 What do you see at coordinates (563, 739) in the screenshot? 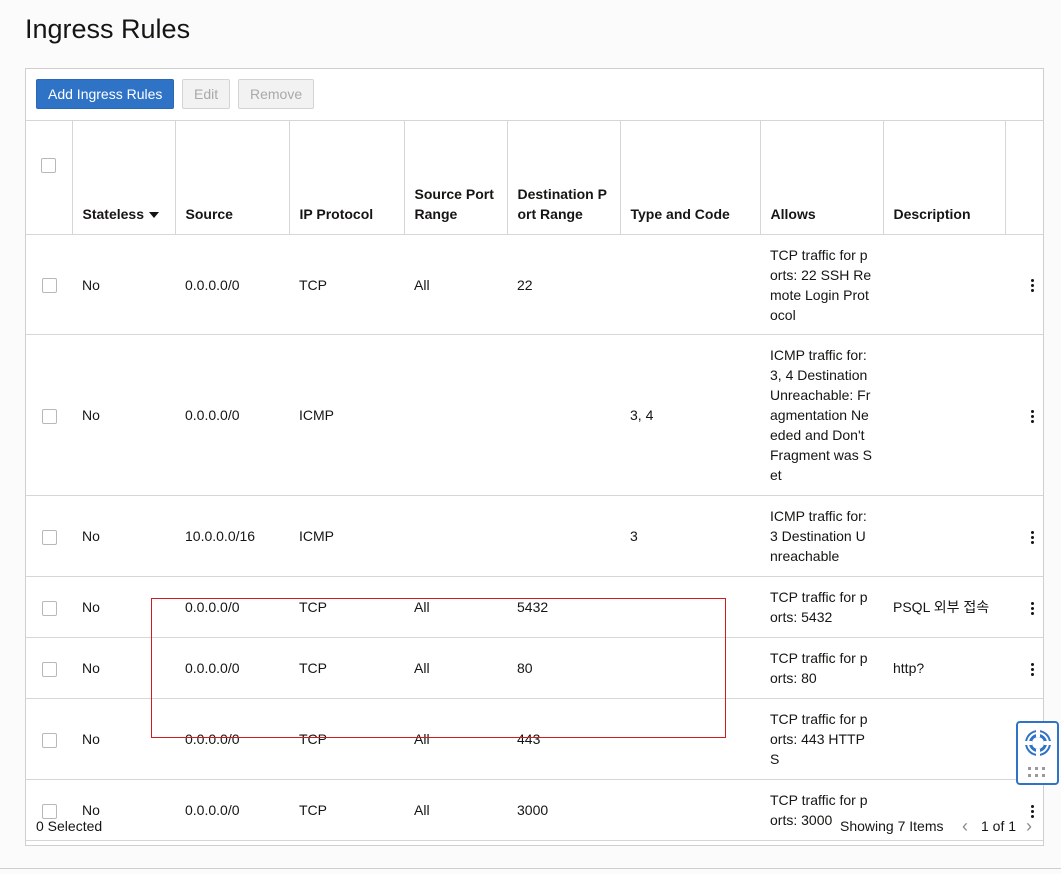
I see `cell-destination-port-range: 443` at bounding box center [563, 739].